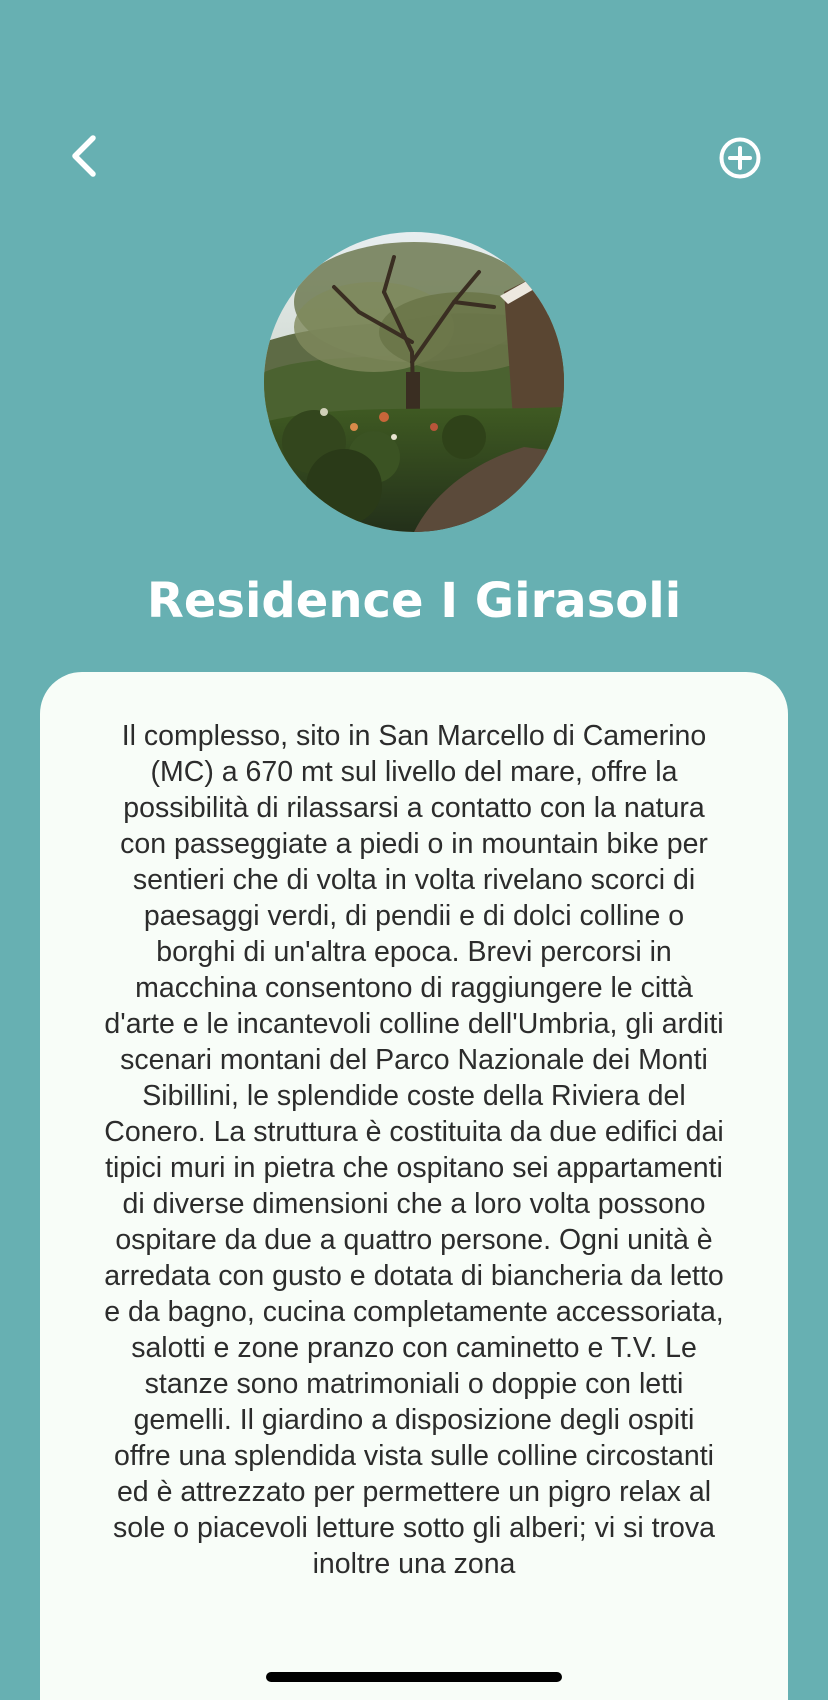 This screenshot has height=1700, width=828. I want to click on plus-circle-icon, so click(740, 160).